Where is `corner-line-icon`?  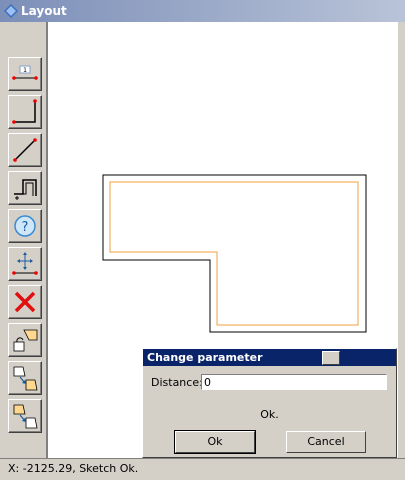 corner-line-icon is located at coordinates (24, 111).